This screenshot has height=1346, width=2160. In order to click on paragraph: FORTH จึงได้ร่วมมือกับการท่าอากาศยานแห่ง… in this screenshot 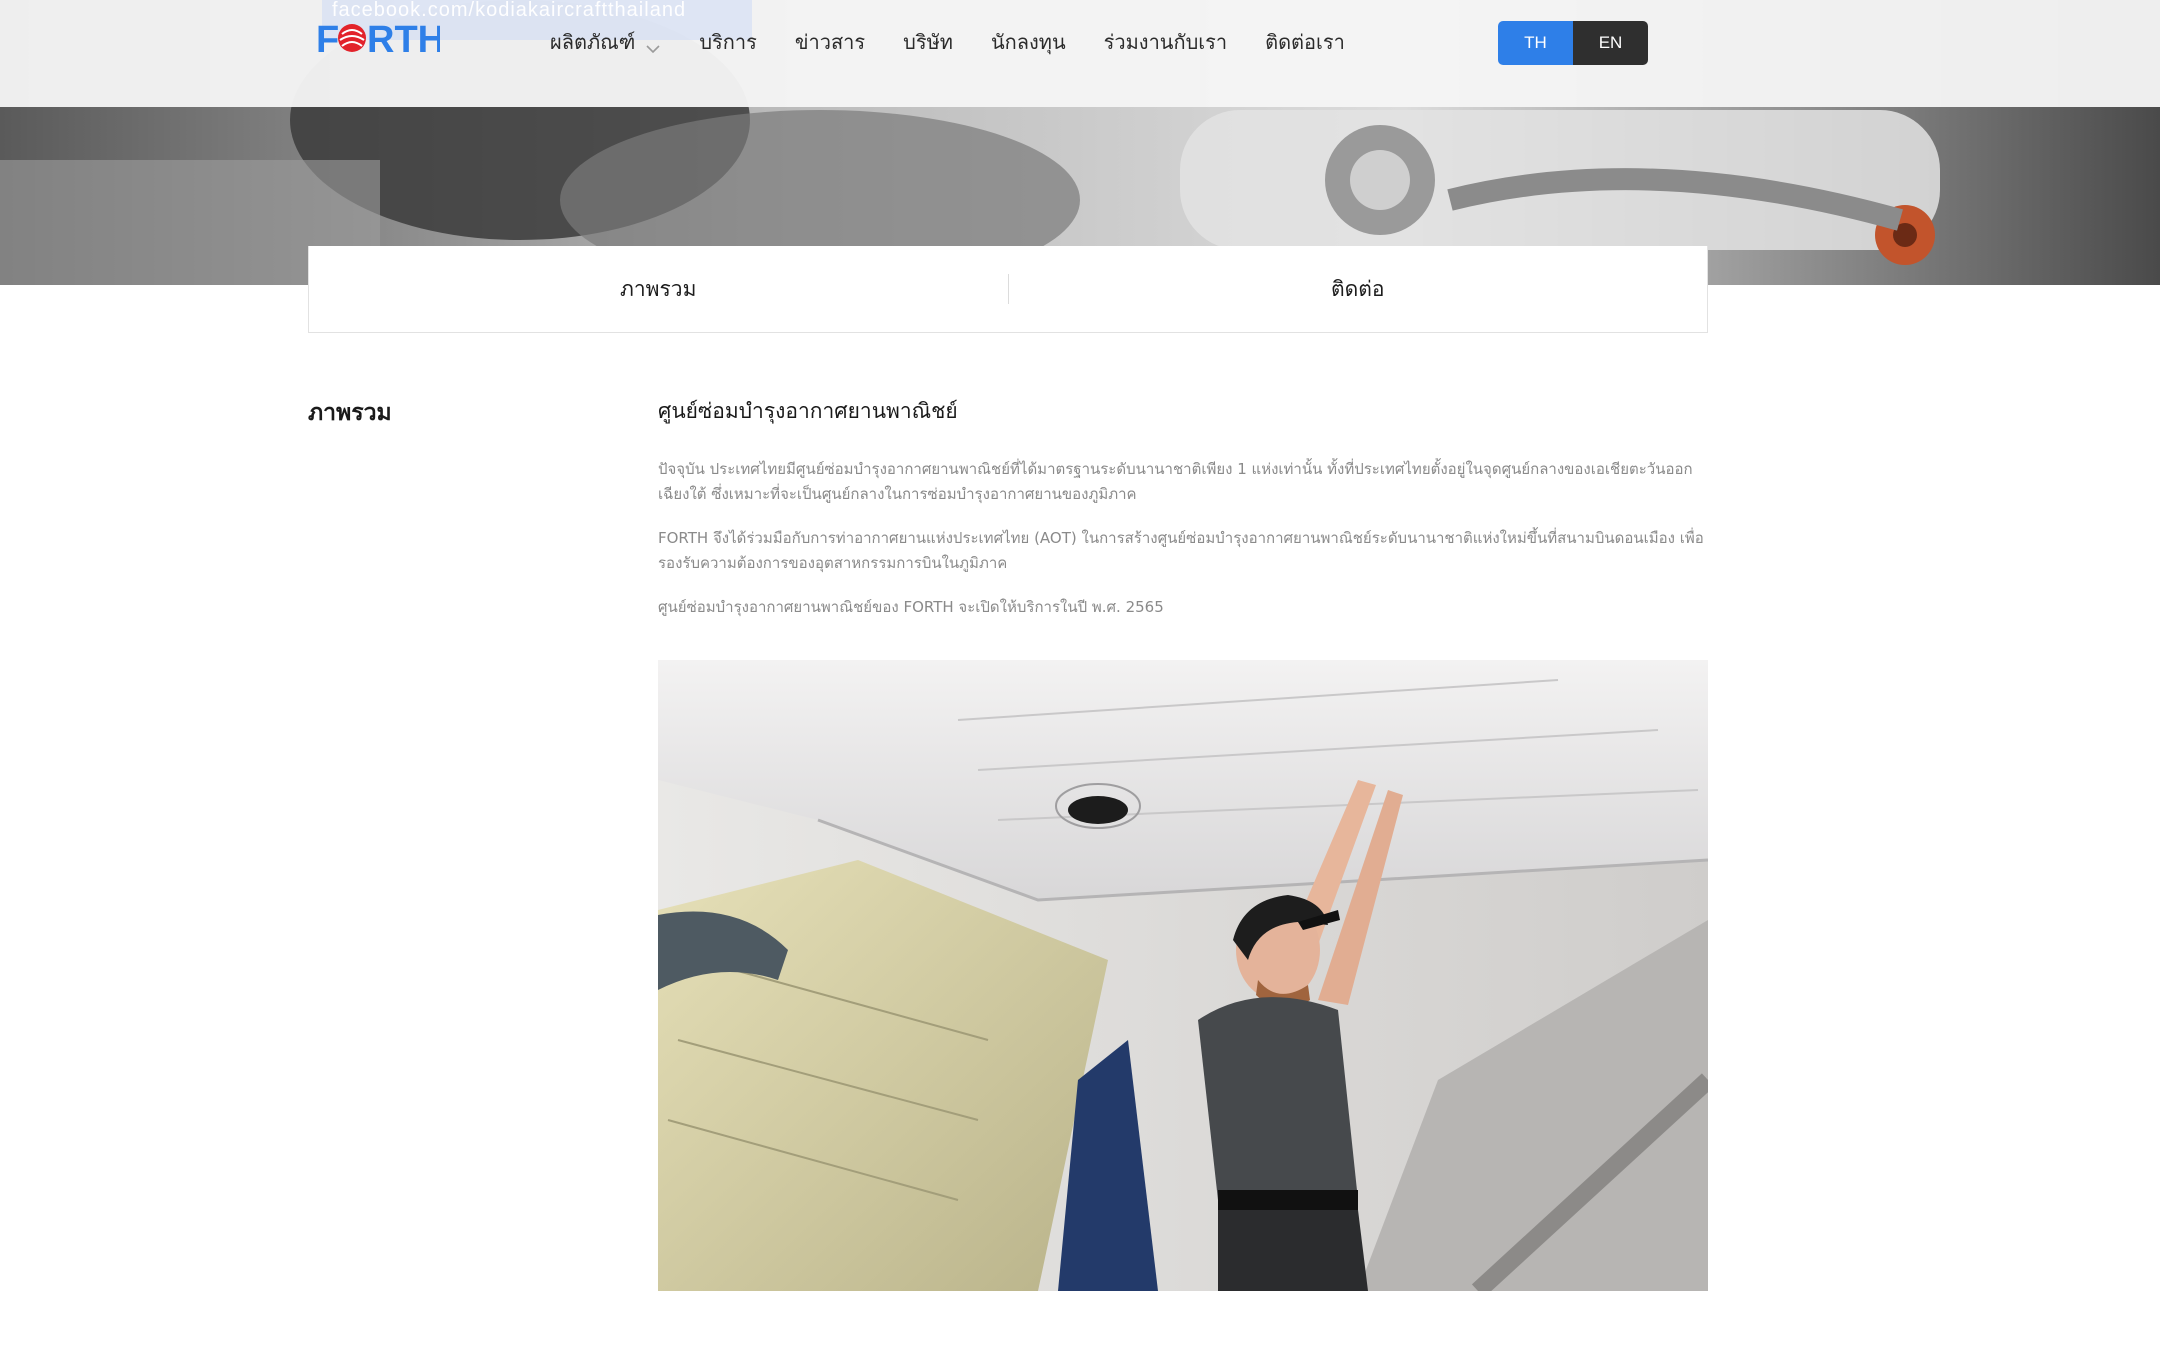, I will do `click(1181, 550)`.